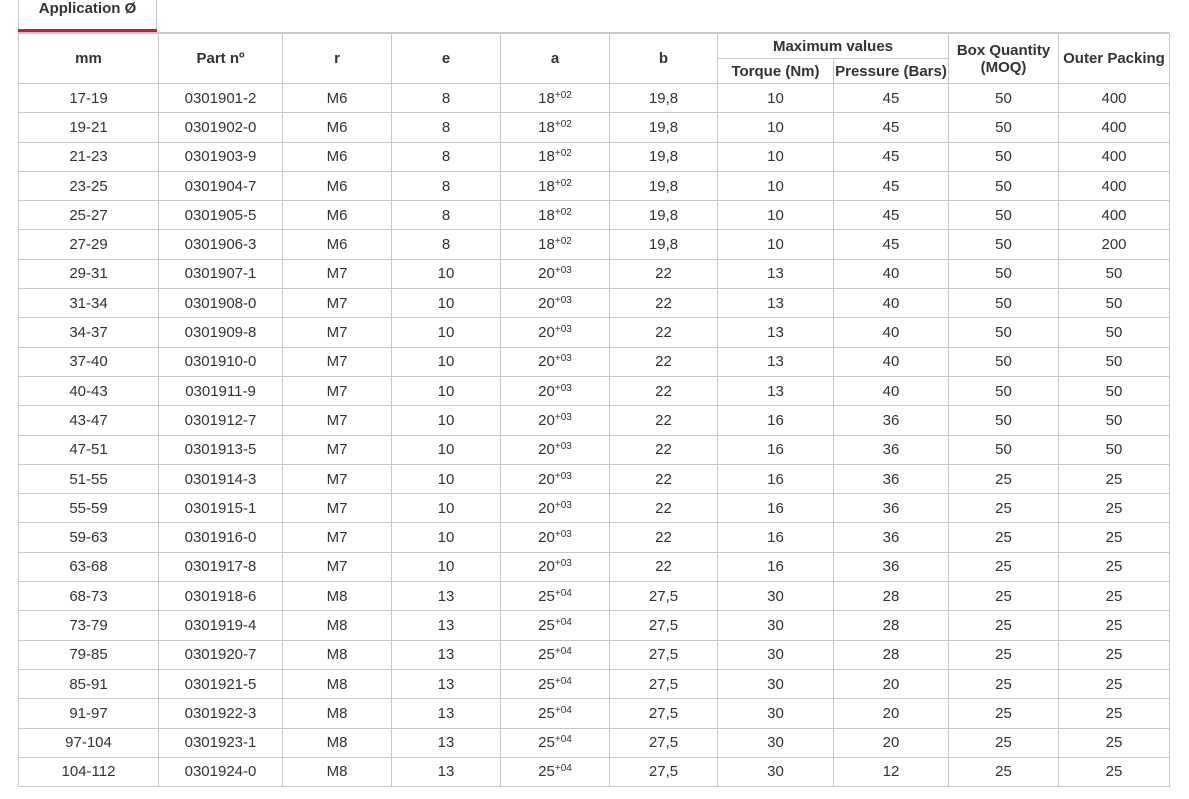 This screenshot has height=799, width=1189. I want to click on header-part-no: Part nº, so click(220, 58).